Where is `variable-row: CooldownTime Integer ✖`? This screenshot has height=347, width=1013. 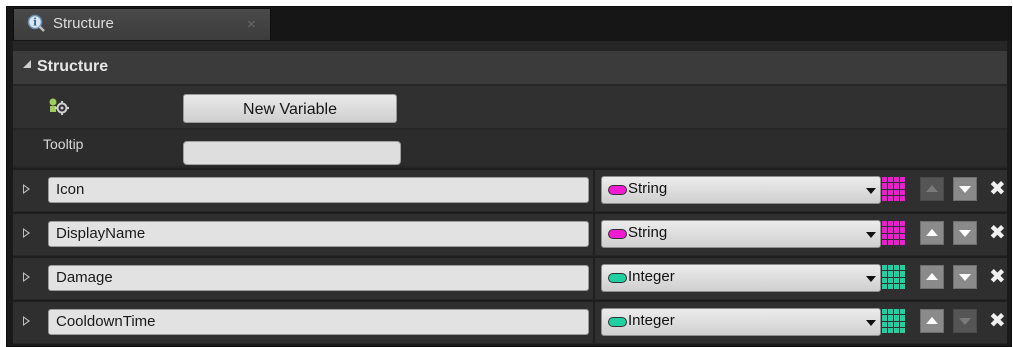 variable-row: CooldownTime Integer ✖ is located at coordinates (510, 321).